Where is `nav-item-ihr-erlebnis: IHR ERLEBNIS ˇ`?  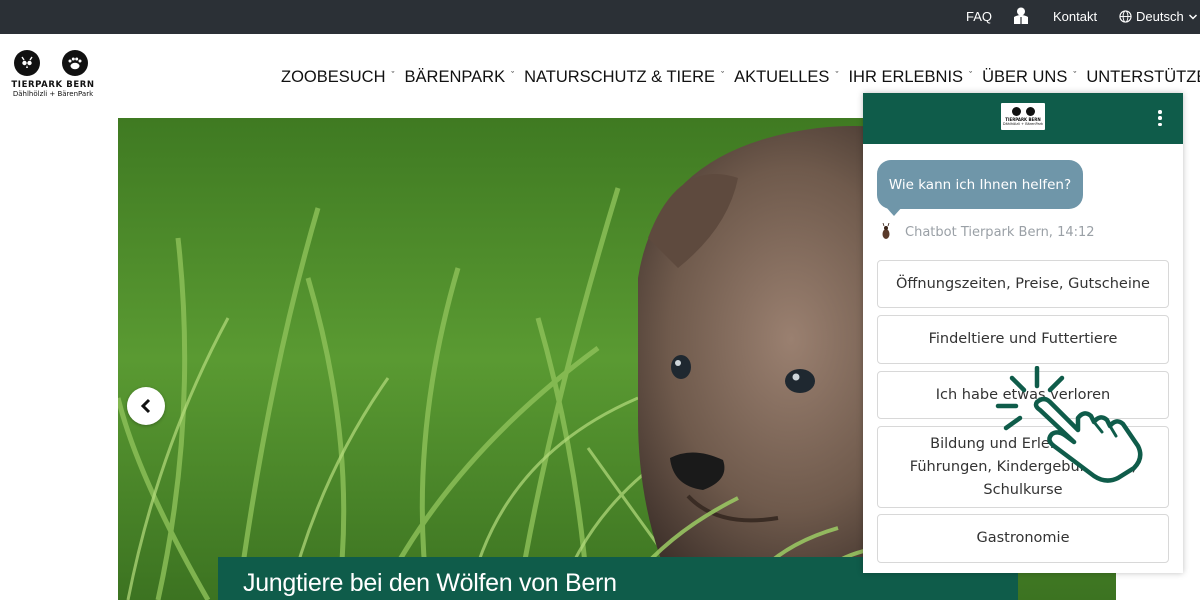
nav-item-ihr-erlebnis: IHR ERLEBNIS ˇ is located at coordinates (910, 77).